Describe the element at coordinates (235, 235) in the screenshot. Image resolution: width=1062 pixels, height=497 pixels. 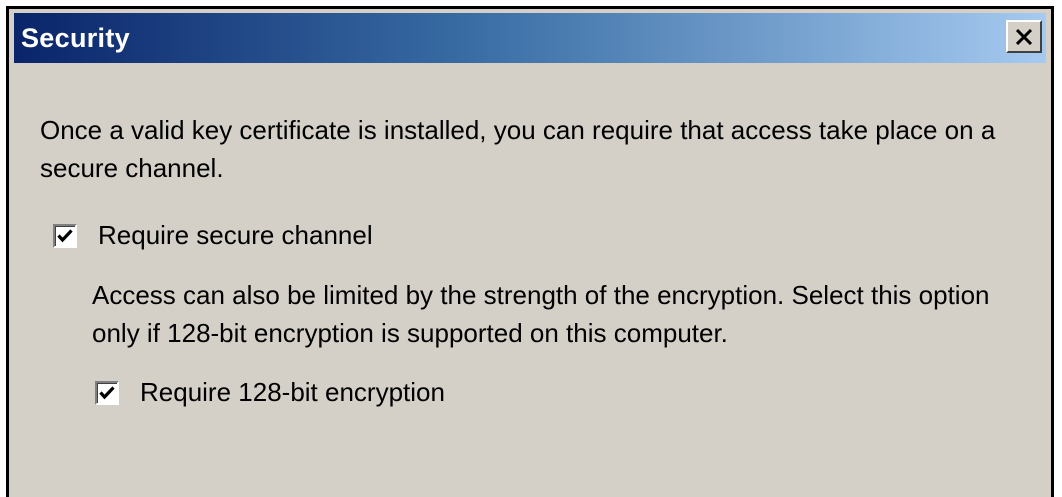
I see `require-secure-channel-label: Require secure channel` at that location.